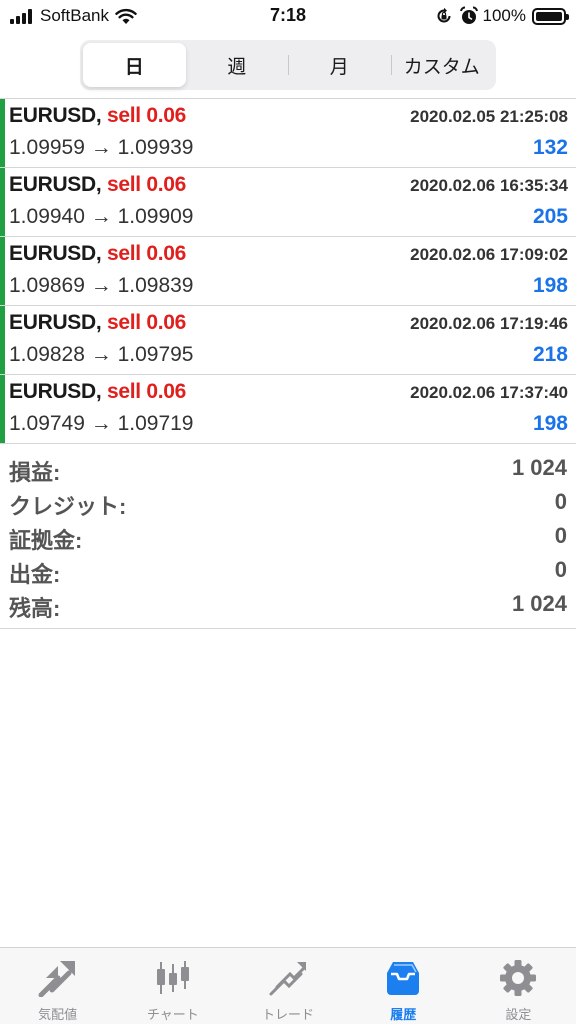  What do you see at coordinates (101, 147) in the screenshot?
I see `trade-prices: 1.09959 → 1.09939` at bounding box center [101, 147].